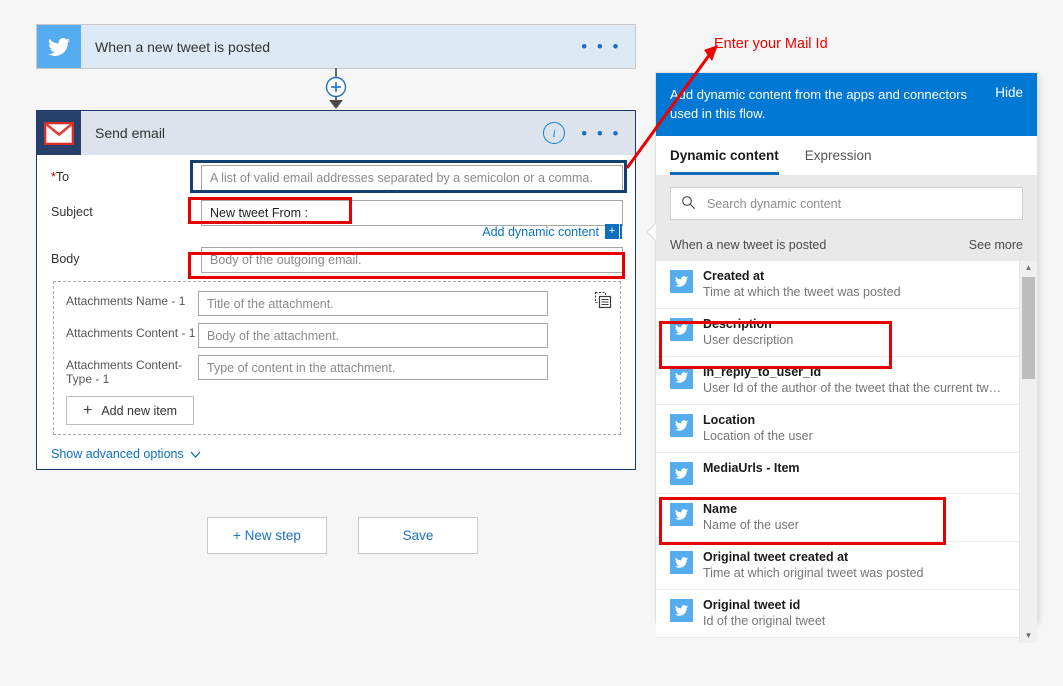 The image size is (1063, 686). I want to click on plus-icon: +, so click(88, 410).